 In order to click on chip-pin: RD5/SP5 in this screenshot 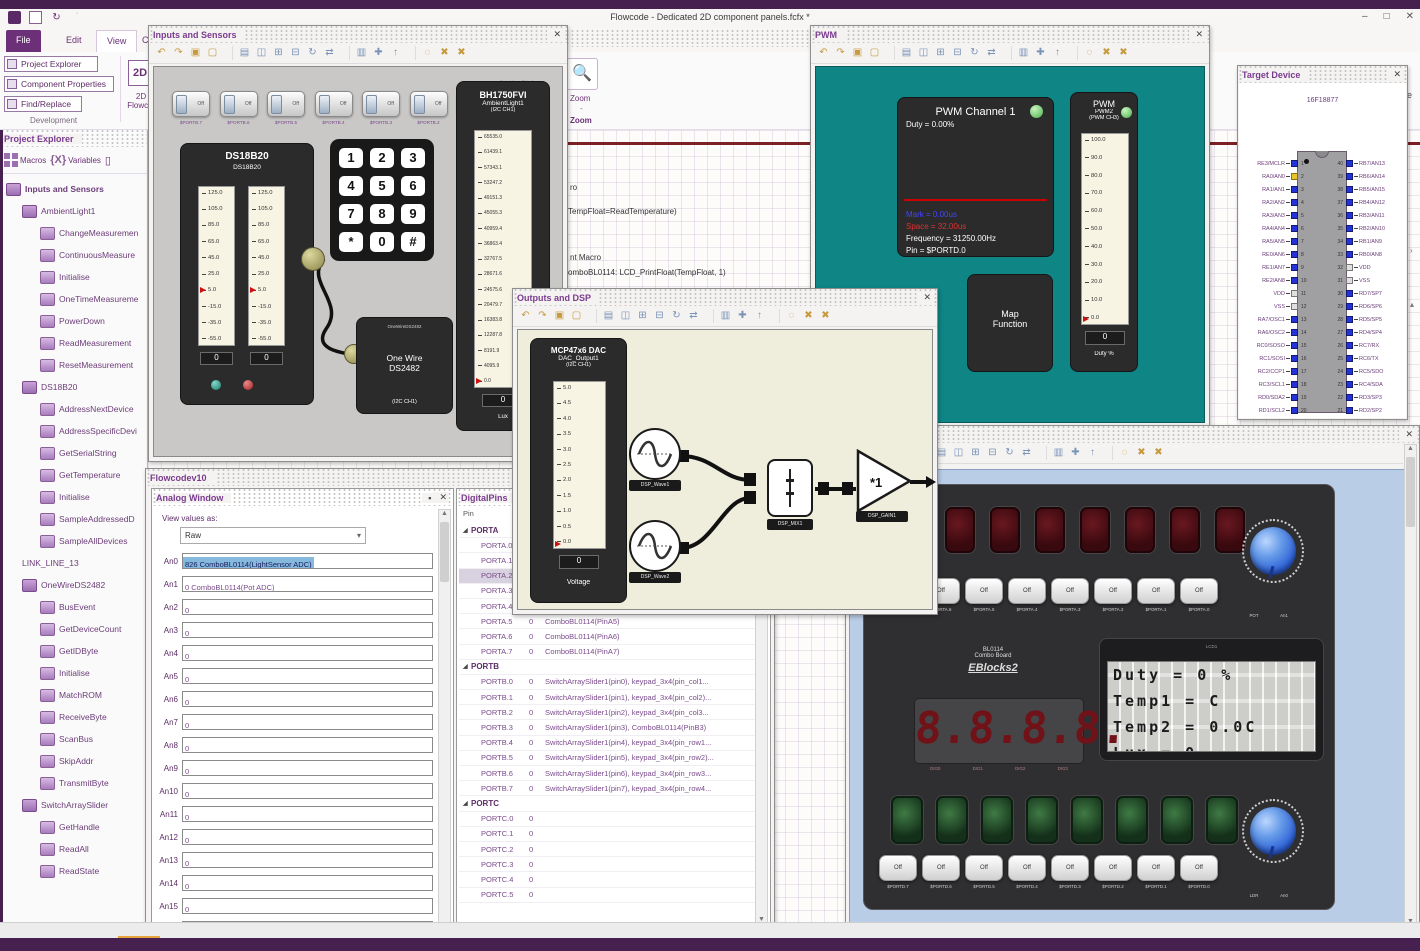, I will do `click(1377, 319)`.